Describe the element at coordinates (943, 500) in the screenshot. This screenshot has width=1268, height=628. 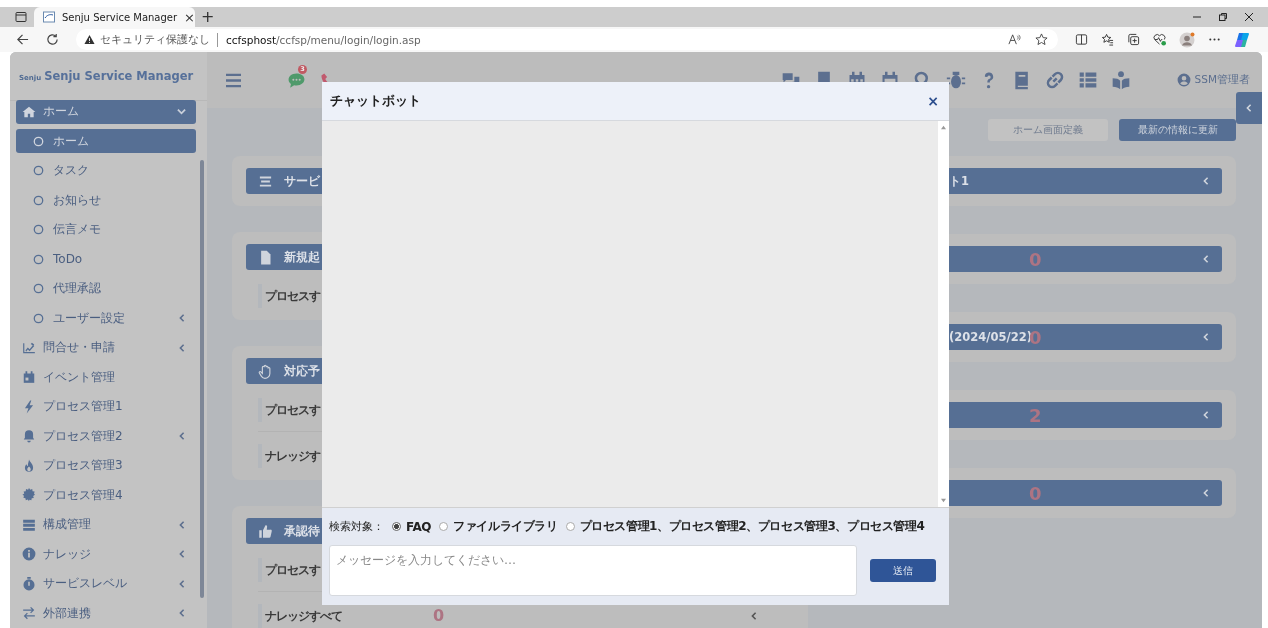
I see `scroll-down-icon` at that location.